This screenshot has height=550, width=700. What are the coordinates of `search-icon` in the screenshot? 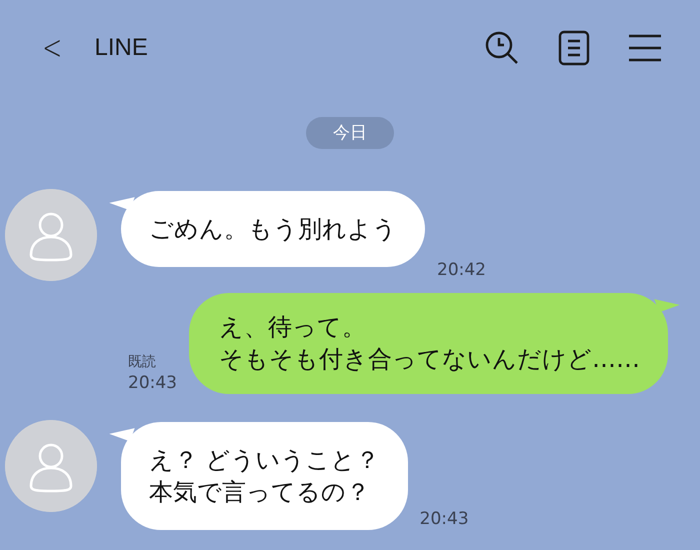 It's located at (502, 48).